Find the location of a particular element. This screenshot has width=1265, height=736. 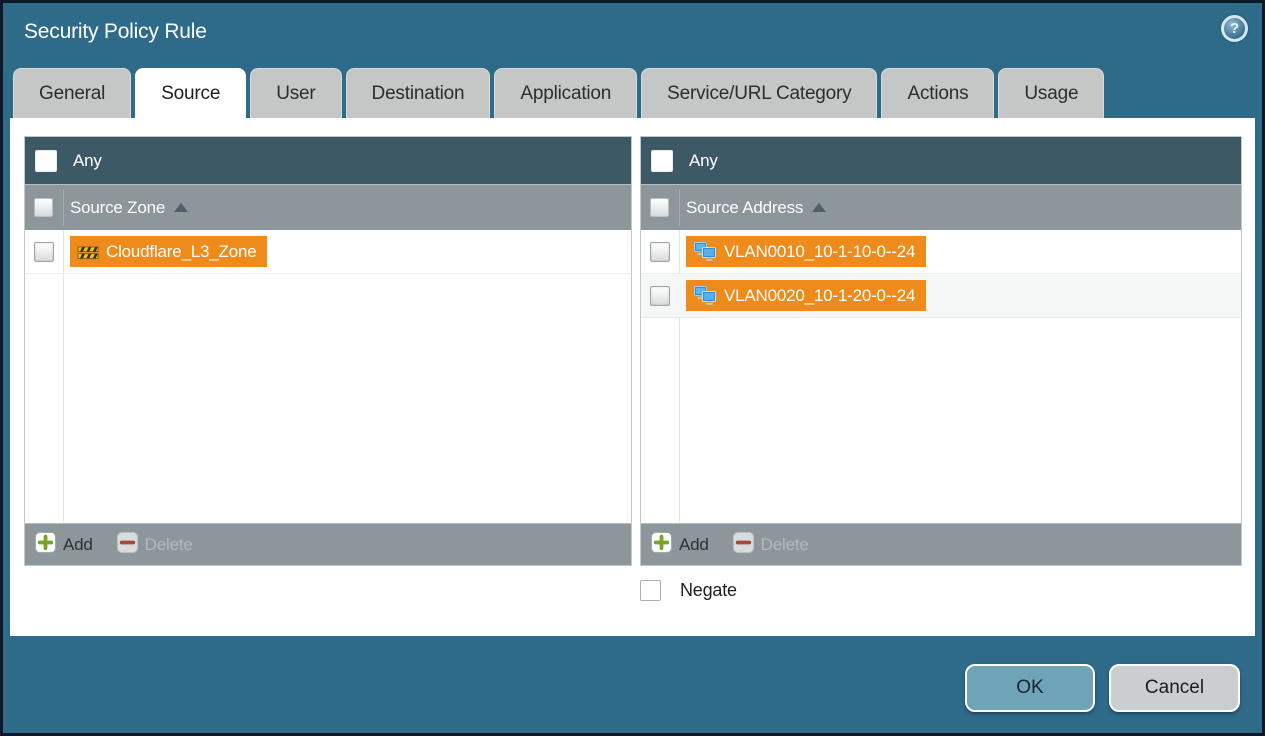

table-row: VLAN0010_10-1-10-0--24 is located at coordinates (941, 252).